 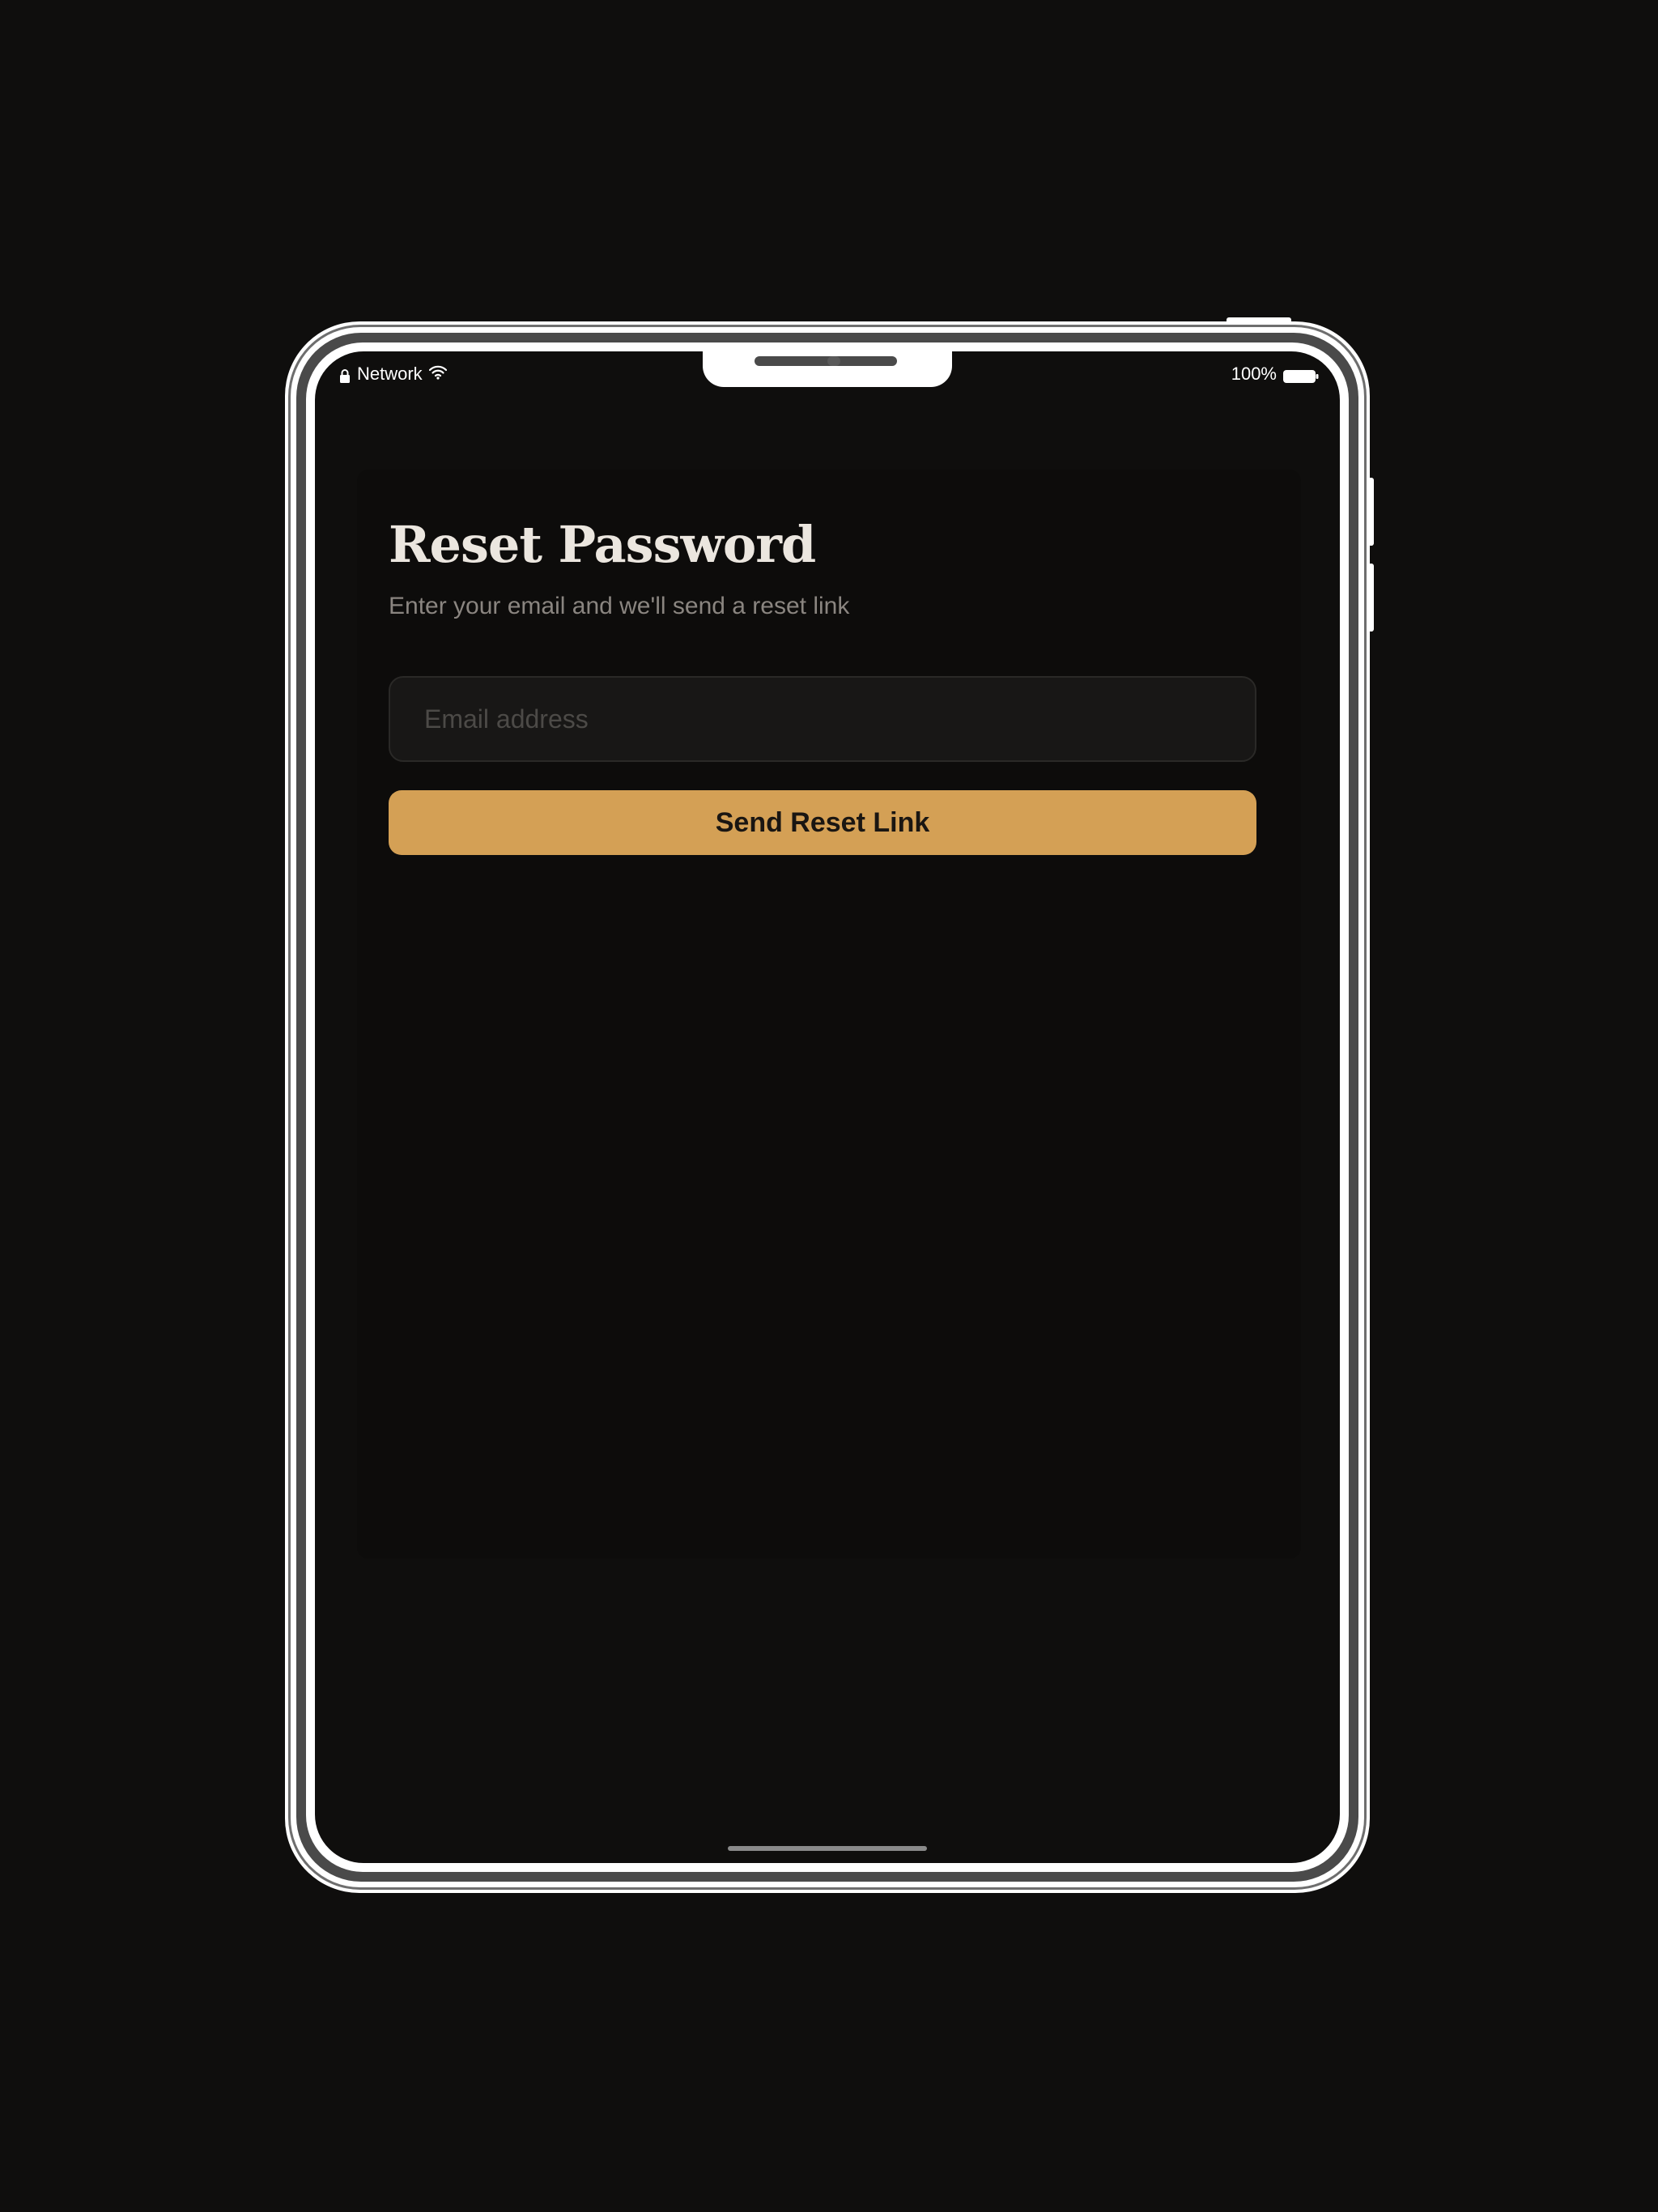 I want to click on status-bar-left: Network, so click(x=393, y=374).